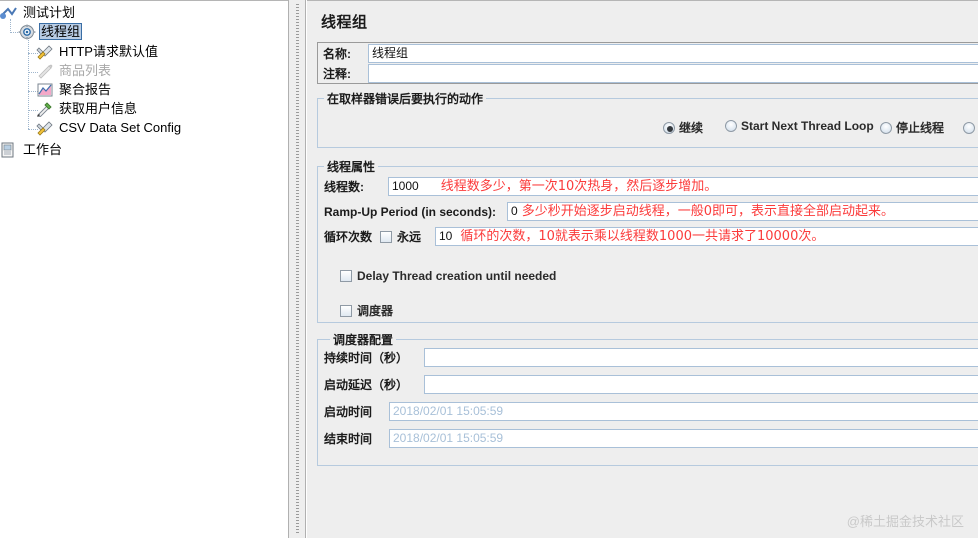 The width and height of the screenshot is (978, 538). What do you see at coordinates (351, 166) in the screenshot?
I see `thread-properties-legend: 线程属性` at bounding box center [351, 166].